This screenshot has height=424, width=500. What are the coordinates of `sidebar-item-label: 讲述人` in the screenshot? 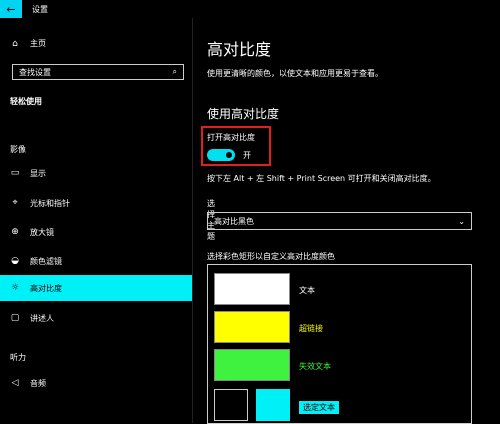 It's located at (42, 318).